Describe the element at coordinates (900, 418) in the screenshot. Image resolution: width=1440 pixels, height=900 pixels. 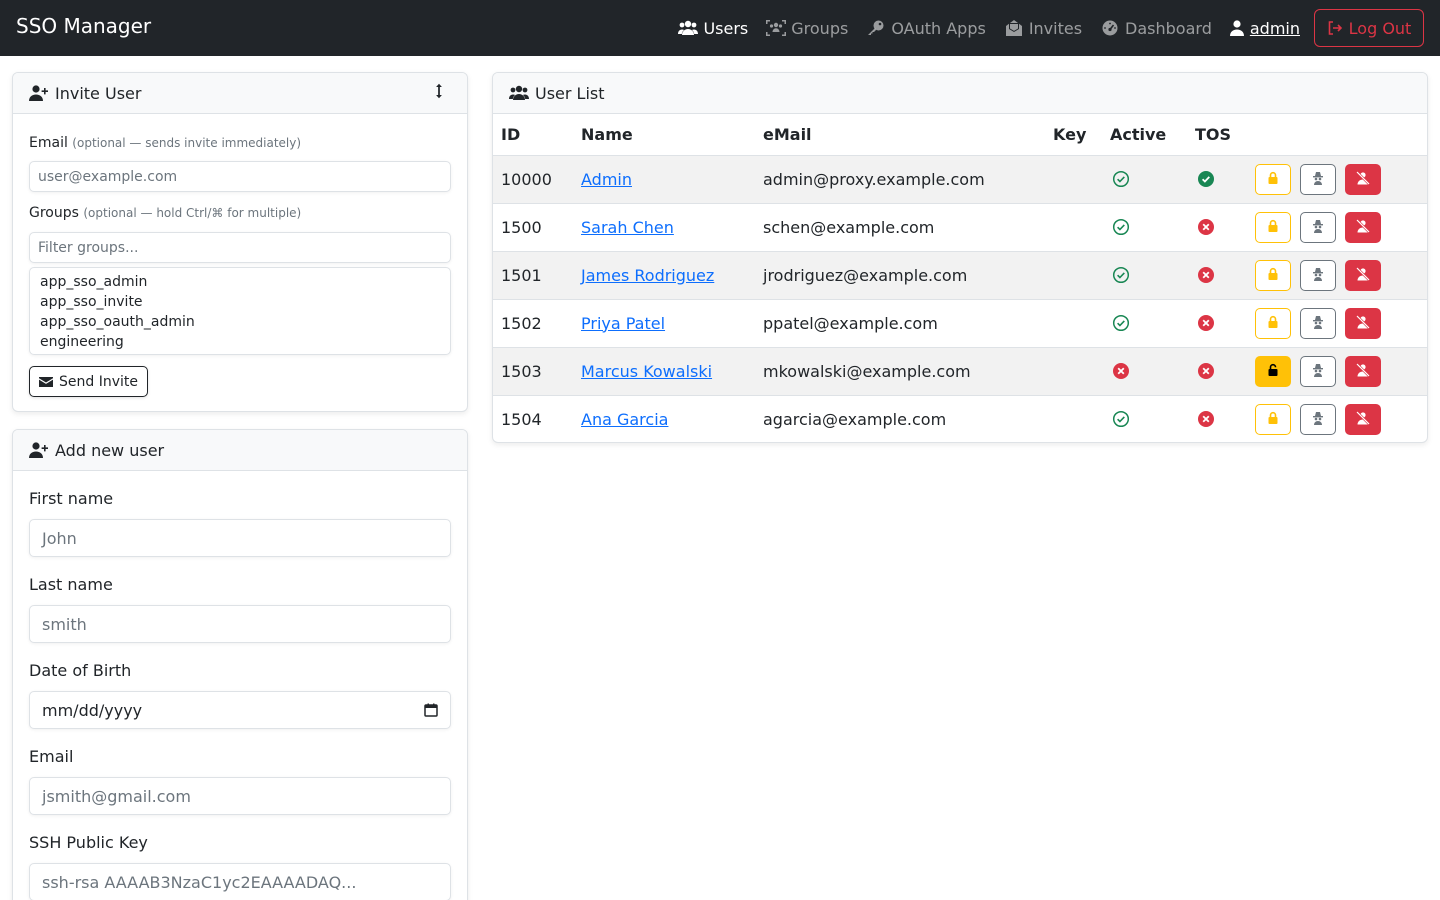
I see `cell-email: agarcia@example.com` at that location.